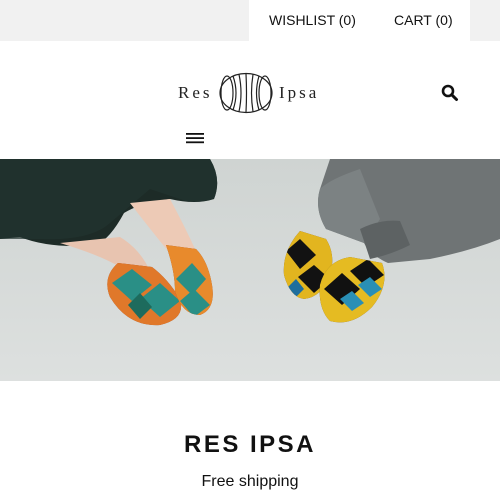 This screenshot has width=500, height=500. Describe the element at coordinates (246, 93) in the screenshot. I see `barrel-icon` at that location.